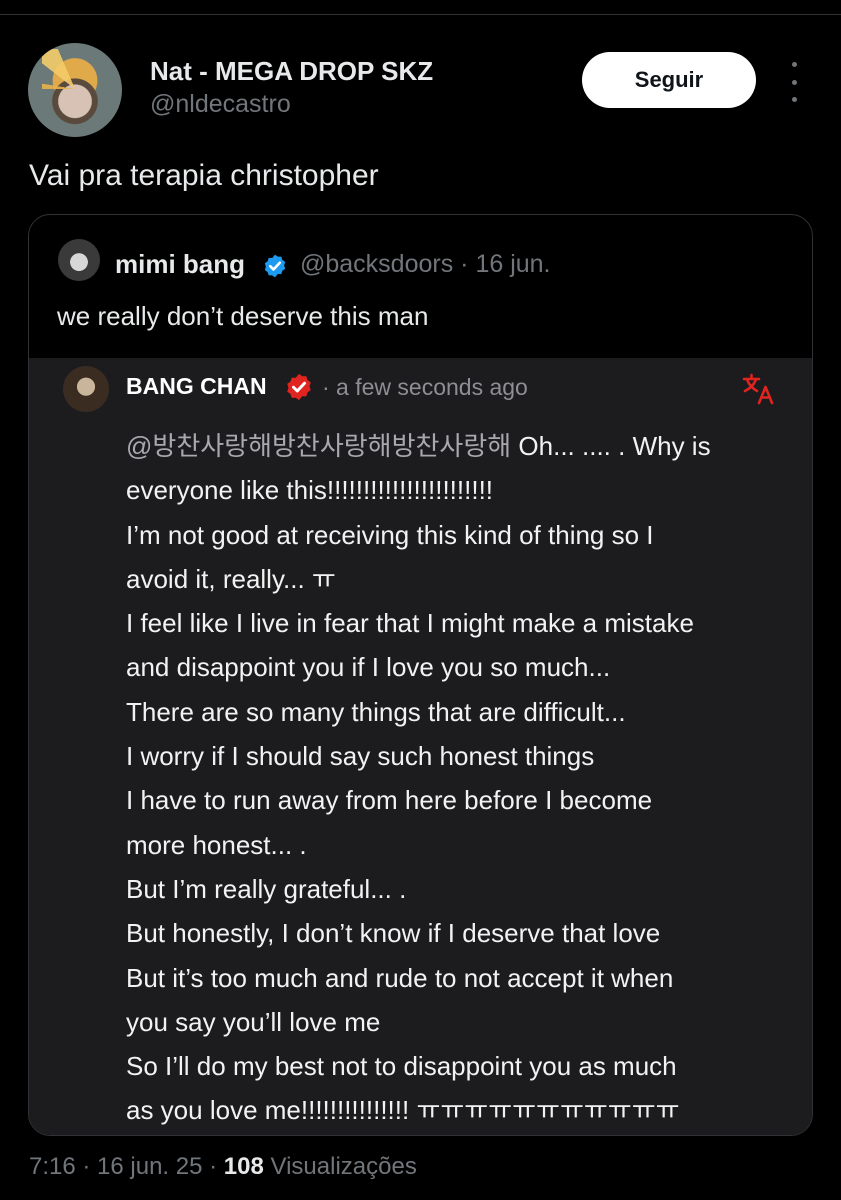 Image resolution: width=841 pixels, height=1200 pixels. What do you see at coordinates (420, 14) in the screenshot?
I see `top-divider` at bounding box center [420, 14].